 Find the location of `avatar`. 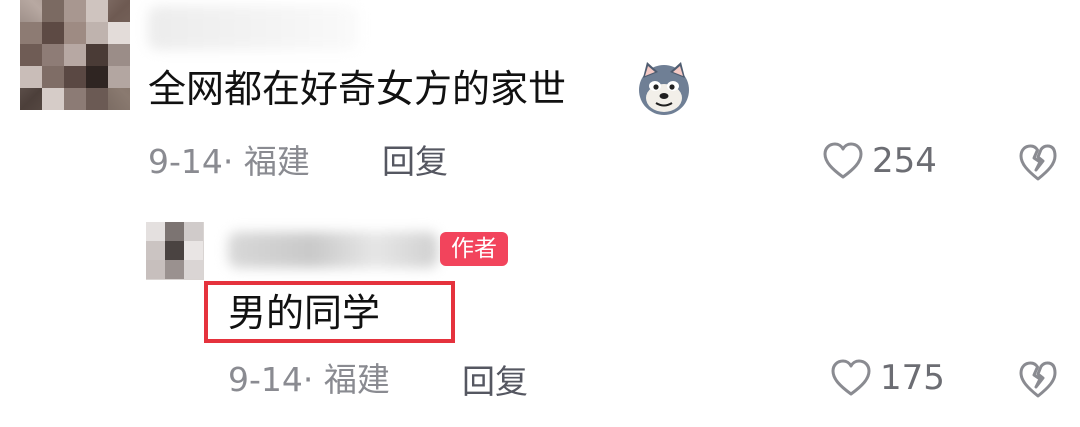

avatar is located at coordinates (75, 55).